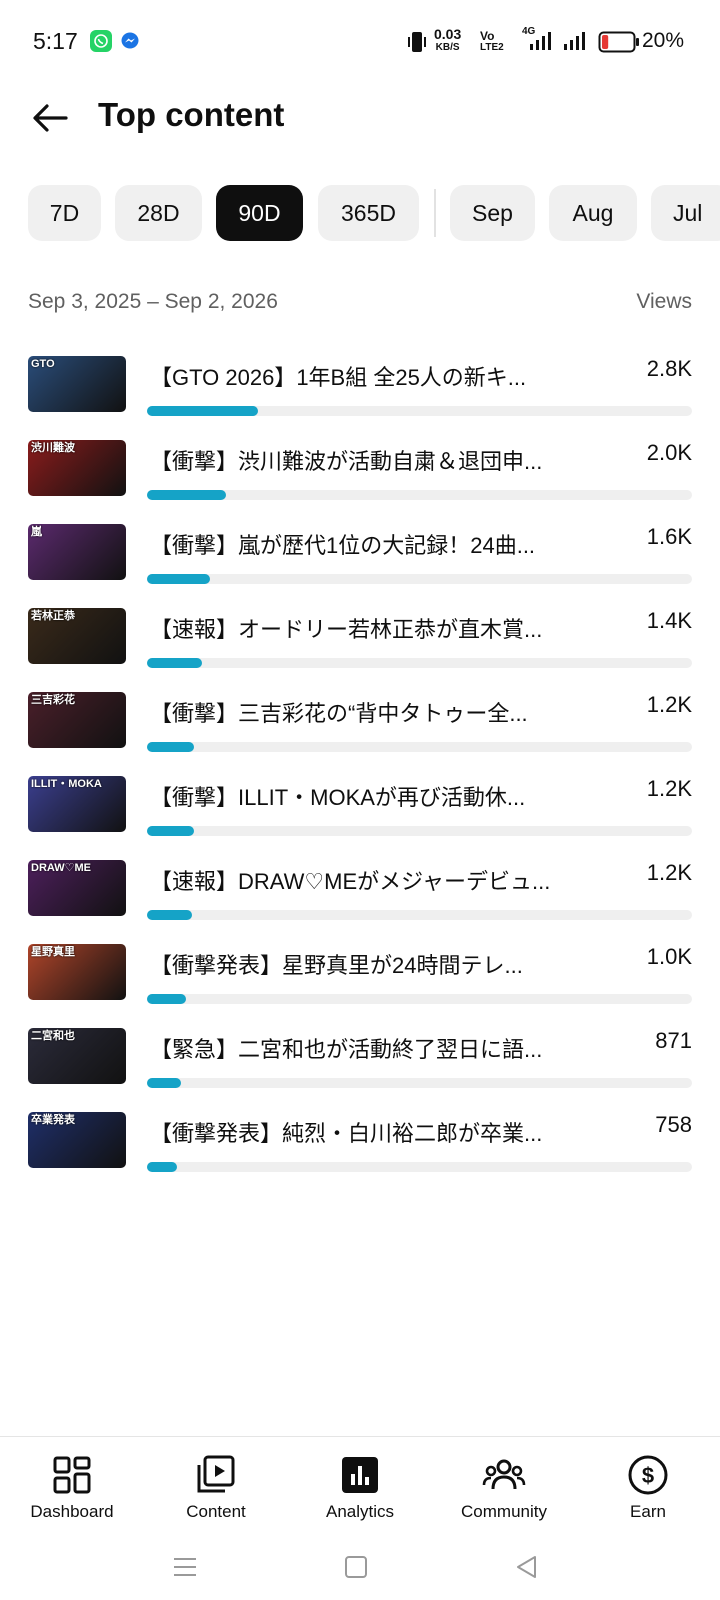 The image size is (720, 1600). I want to click on chip-28d: 28D, so click(158, 213).